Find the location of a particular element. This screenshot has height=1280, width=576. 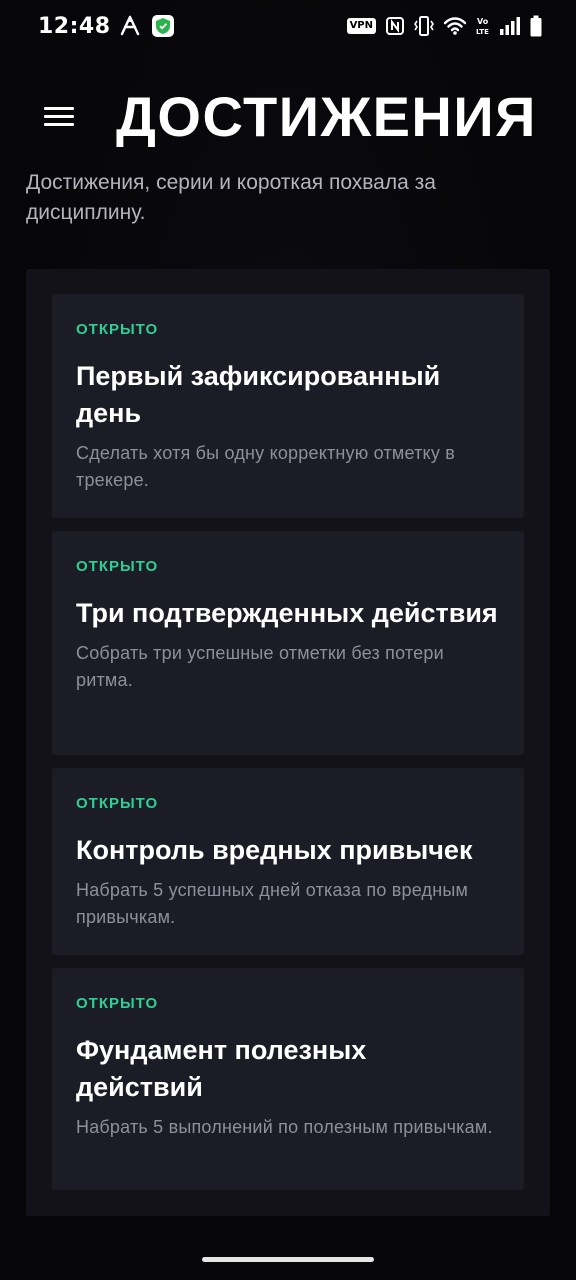

page-title: ДОСТИЖЕНИЯ is located at coordinates (326, 116).